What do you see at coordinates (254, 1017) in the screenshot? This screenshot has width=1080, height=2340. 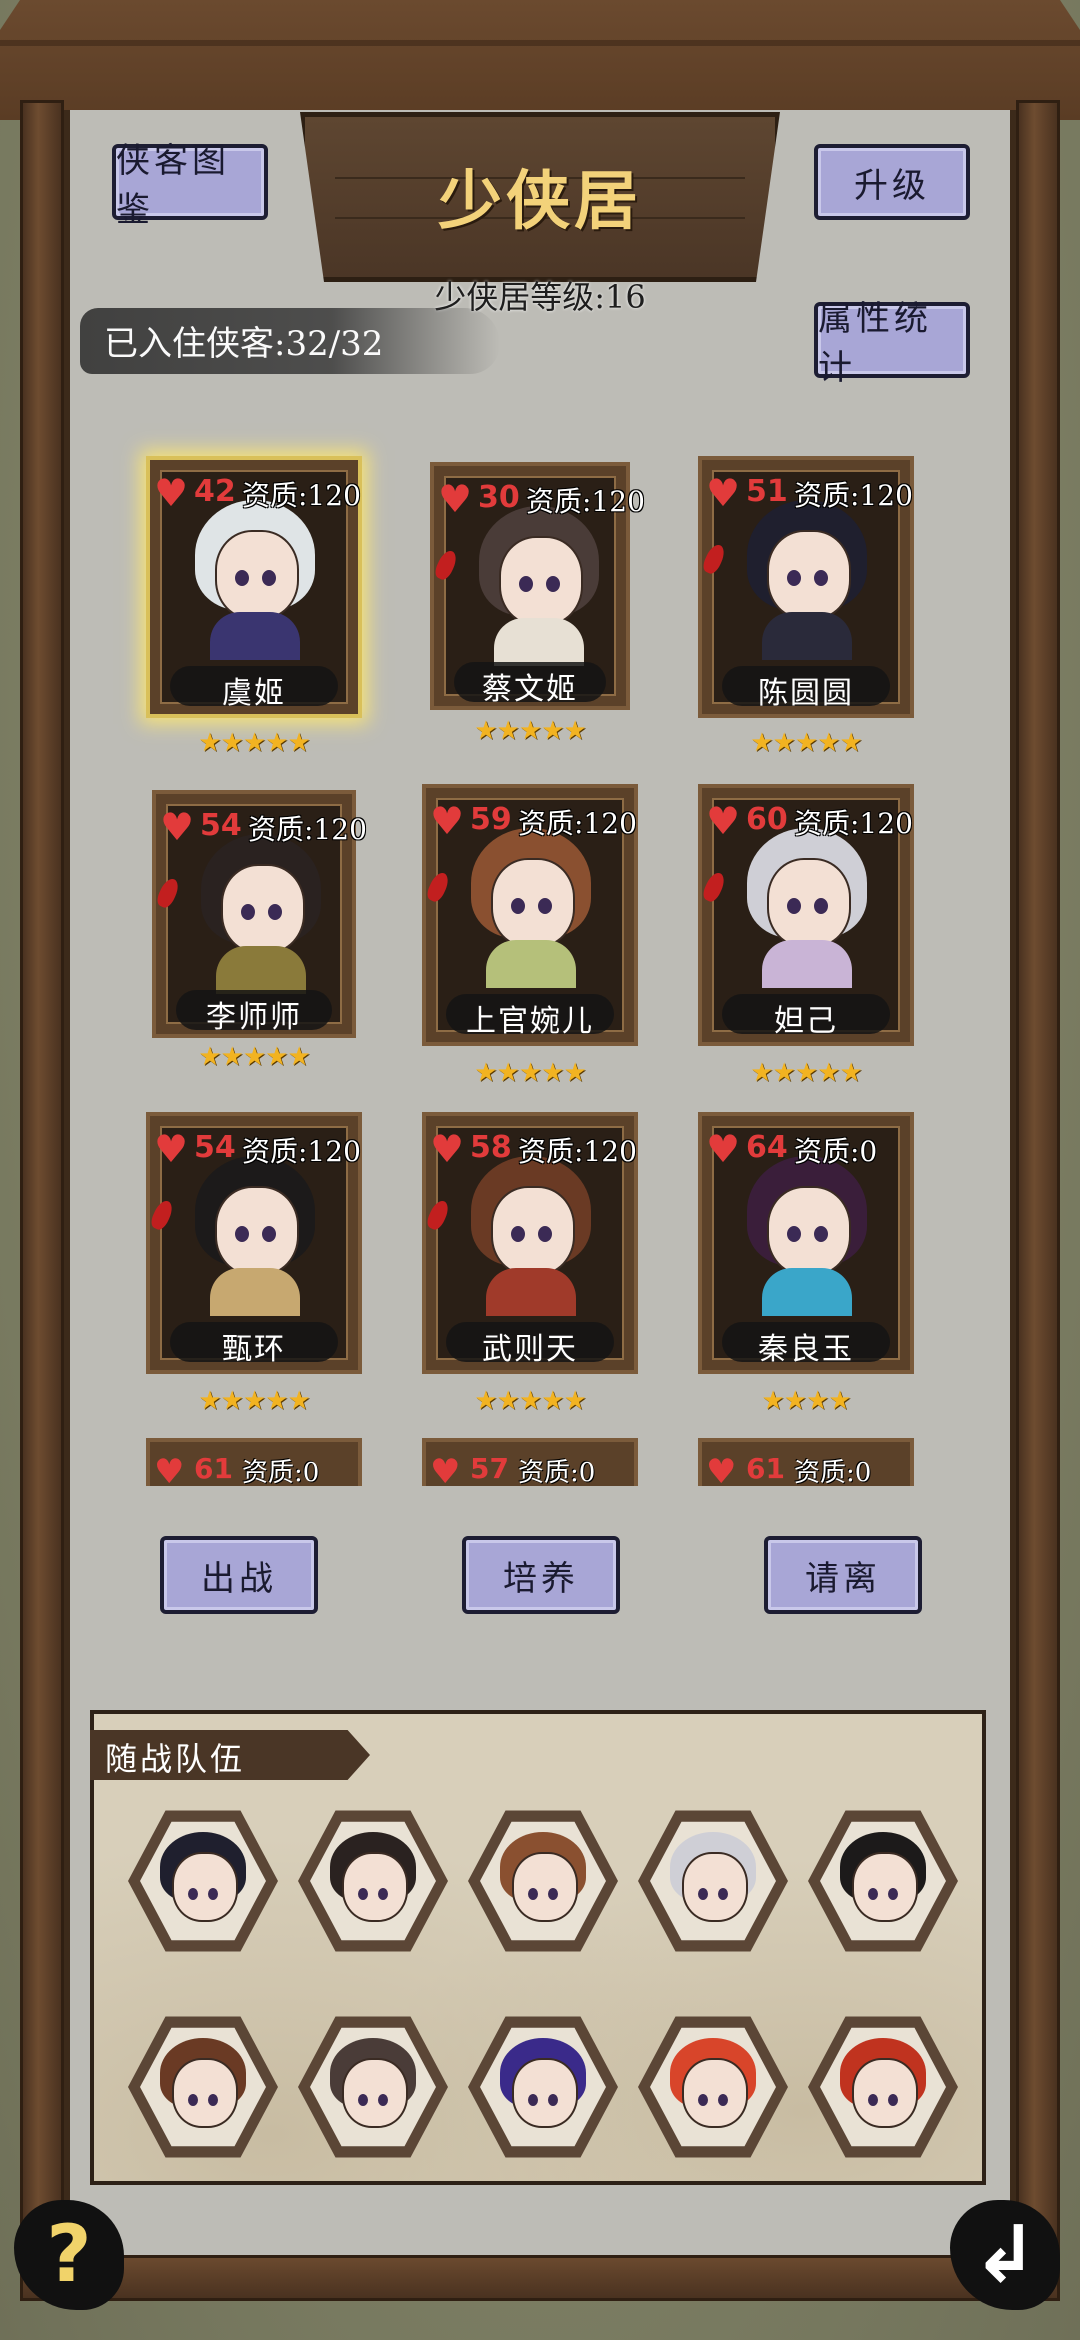 I see `hero-name: 李师师` at bounding box center [254, 1017].